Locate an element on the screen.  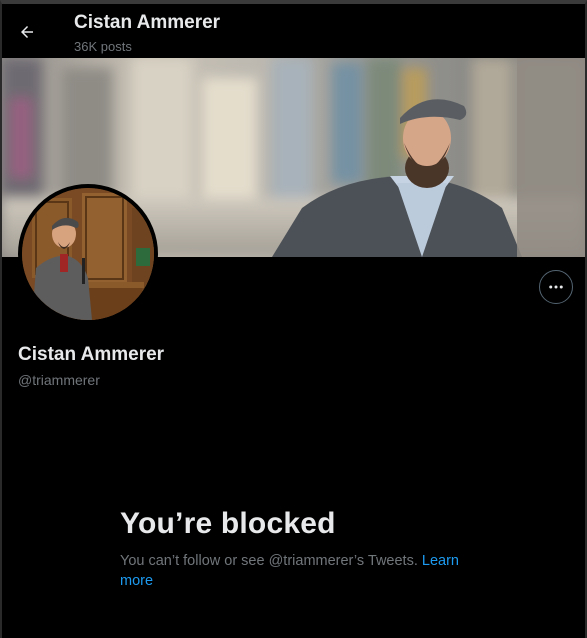
profile-name: Cistan Ammerer is located at coordinates (91, 354).